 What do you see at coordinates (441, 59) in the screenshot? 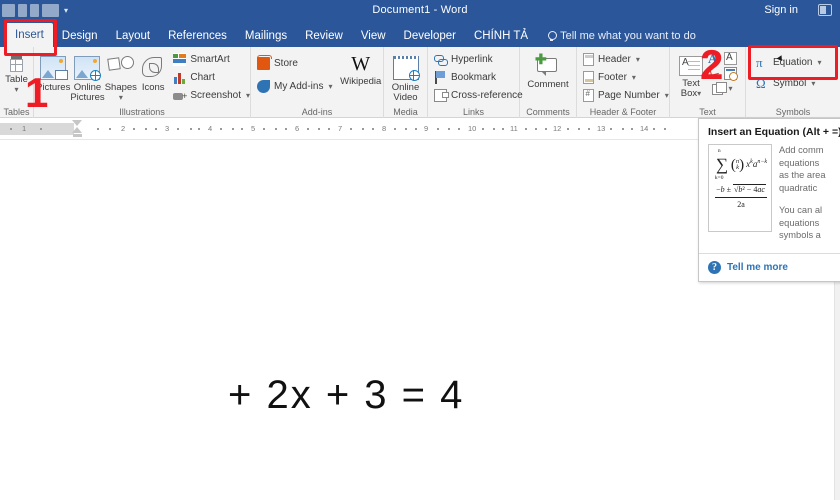
I see `hyperlink-icon` at bounding box center [441, 59].